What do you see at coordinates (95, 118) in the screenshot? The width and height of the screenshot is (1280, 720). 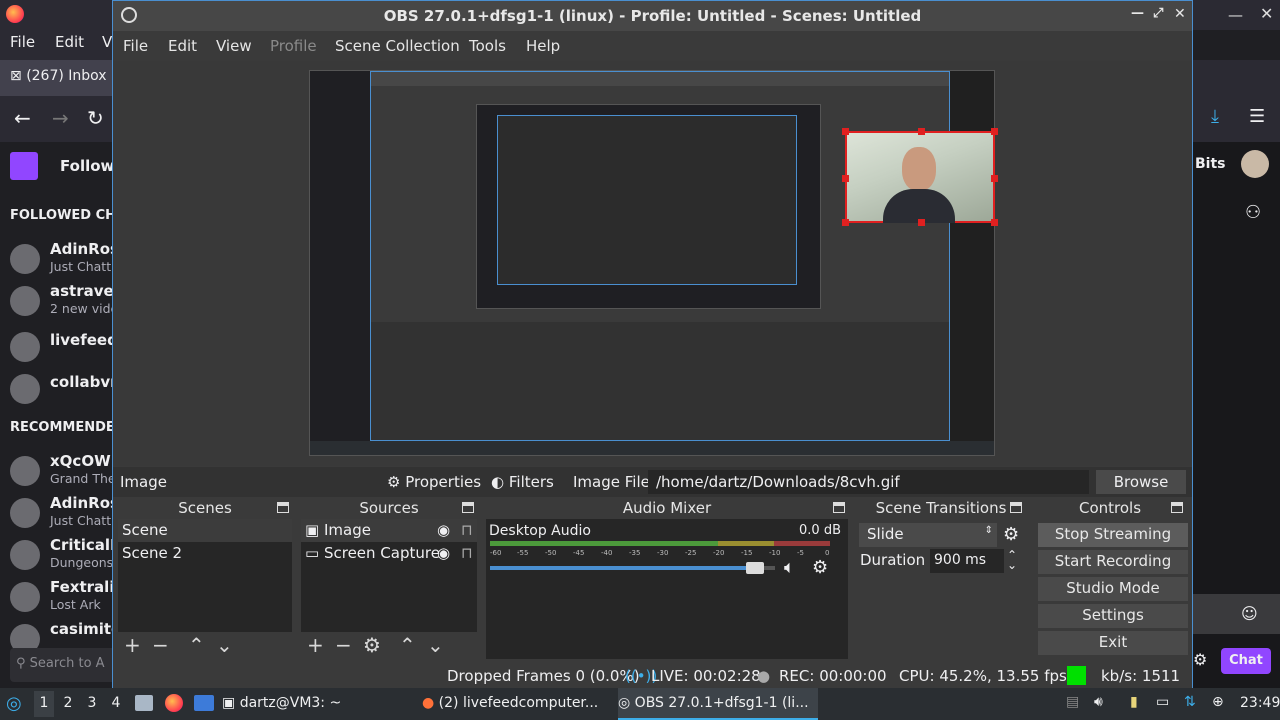 I see `reload-icon: ↻` at bounding box center [95, 118].